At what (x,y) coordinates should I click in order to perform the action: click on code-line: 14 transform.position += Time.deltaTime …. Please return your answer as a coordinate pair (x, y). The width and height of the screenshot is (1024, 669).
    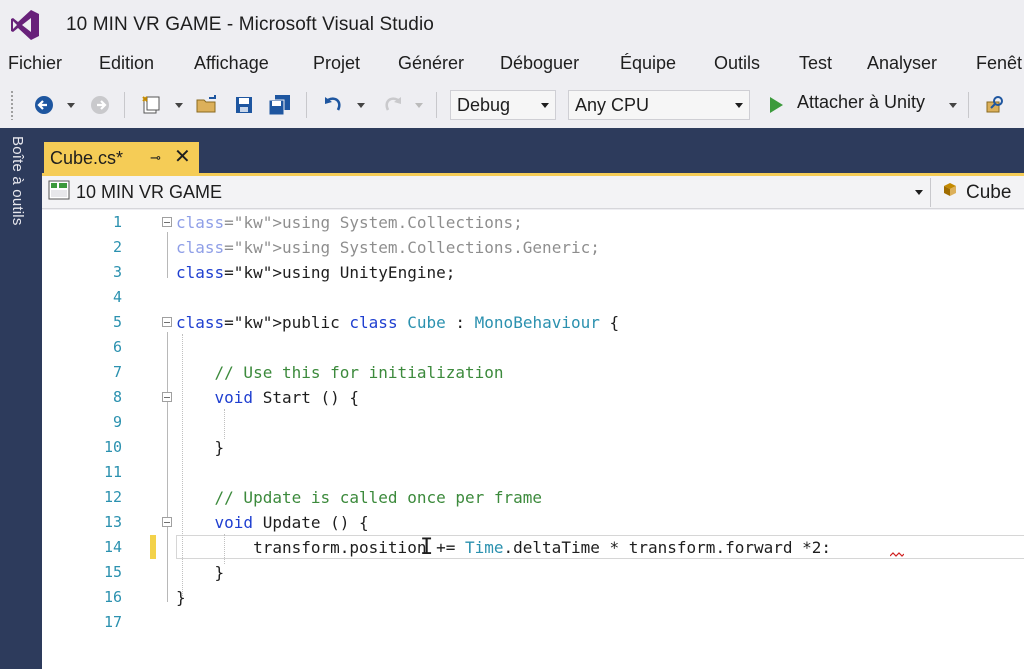
    Looking at the image, I should click on (491, 547).